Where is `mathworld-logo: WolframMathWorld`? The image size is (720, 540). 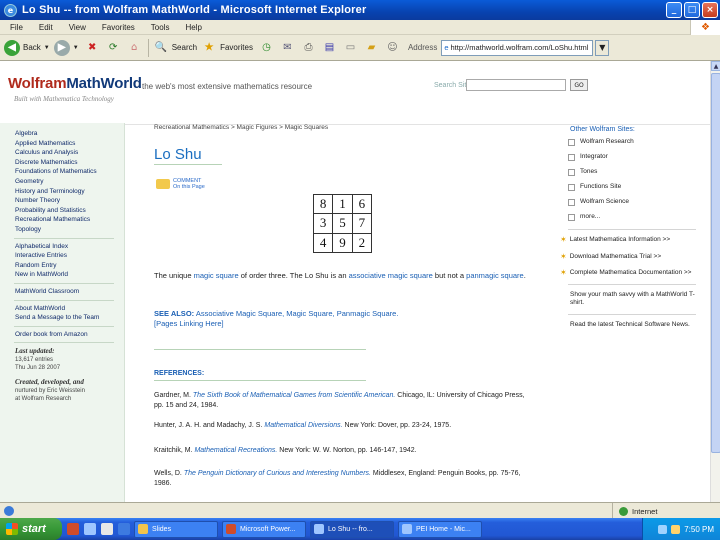 mathworld-logo: WolframMathWorld is located at coordinates (75, 83).